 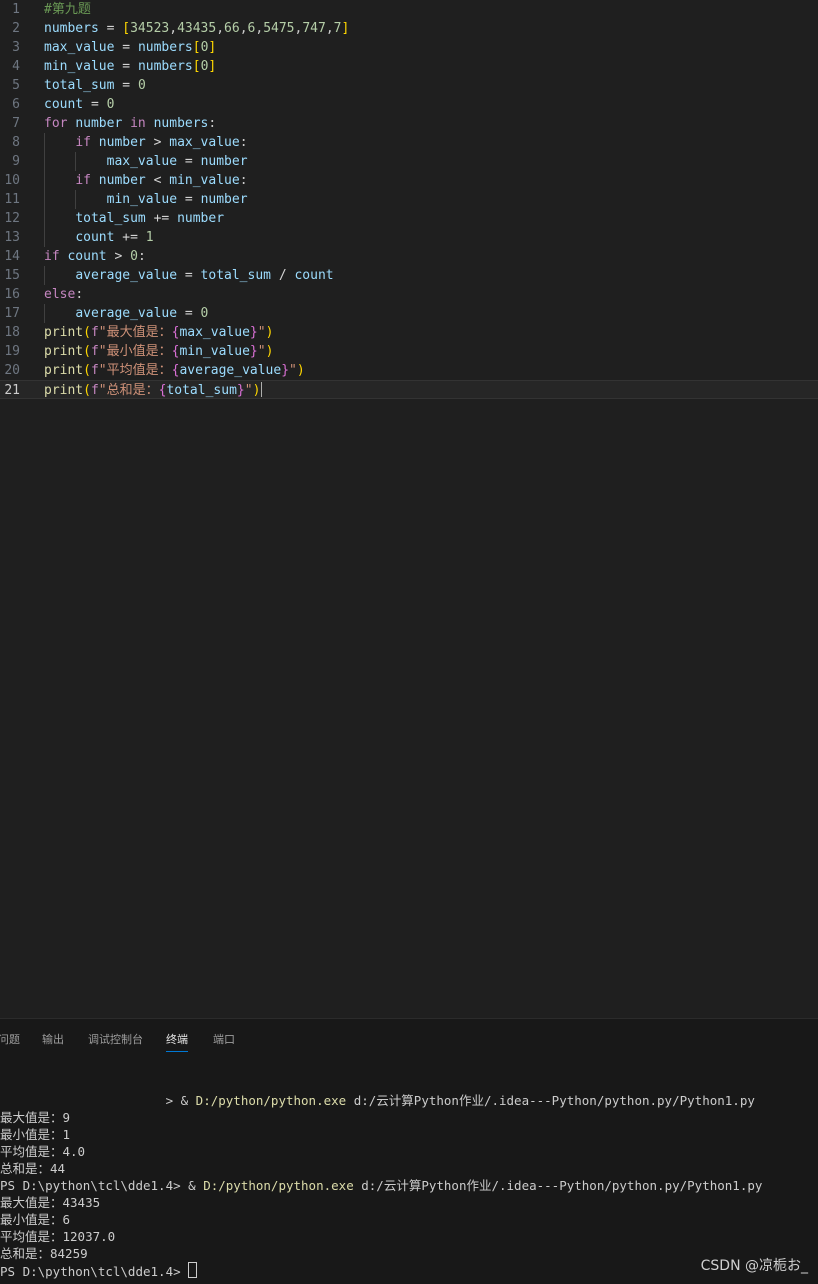 I want to click on terminal-line: 平均值是：4.0, so click(x=43, y=1151).